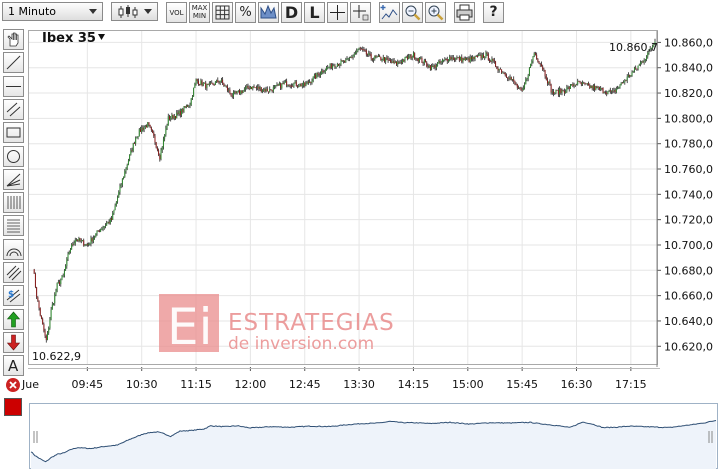 The width and height of the screenshot is (720, 474). Describe the element at coordinates (142, 384) in the screenshot. I see `x-tick-label: 10:30` at that location.